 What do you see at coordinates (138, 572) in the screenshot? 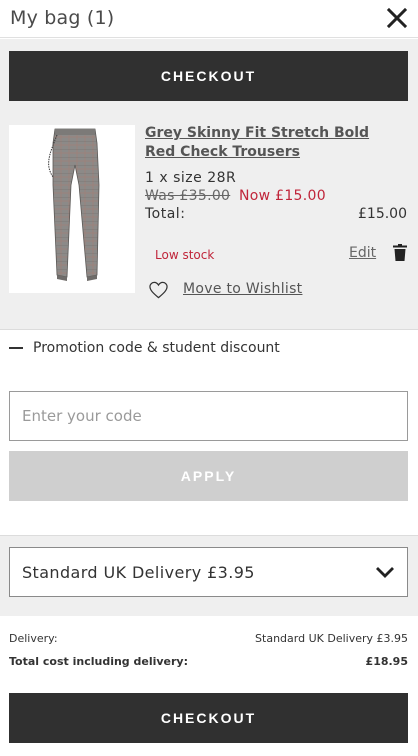
I see `delivery-select-value: Standard UK Delivery £3.95` at bounding box center [138, 572].